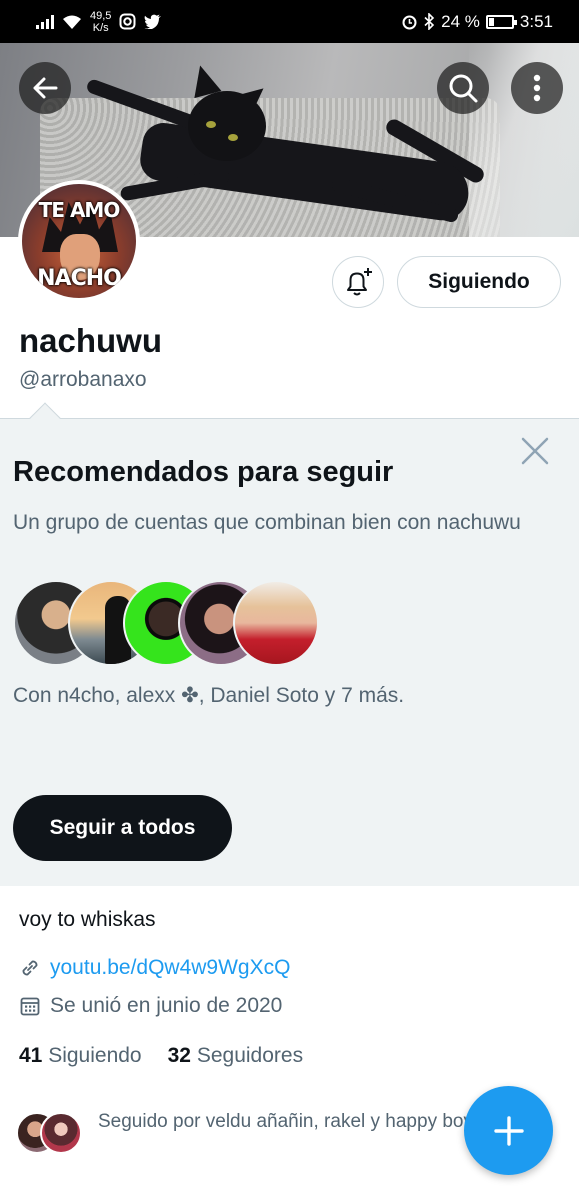 This screenshot has width=579, height=1200. What do you see at coordinates (203, 472) in the screenshot?
I see `recommendations-title: Recomendados para seguir` at bounding box center [203, 472].